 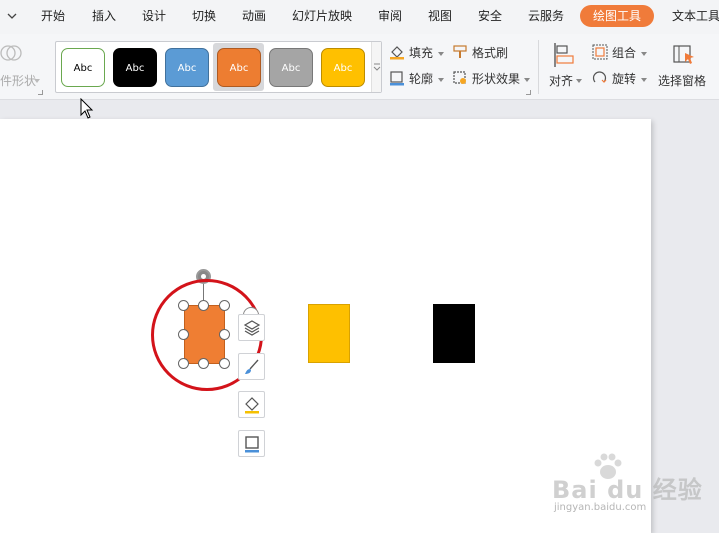 What do you see at coordinates (154, 16) in the screenshot?
I see `menu-item-design: 设计` at bounding box center [154, 16].